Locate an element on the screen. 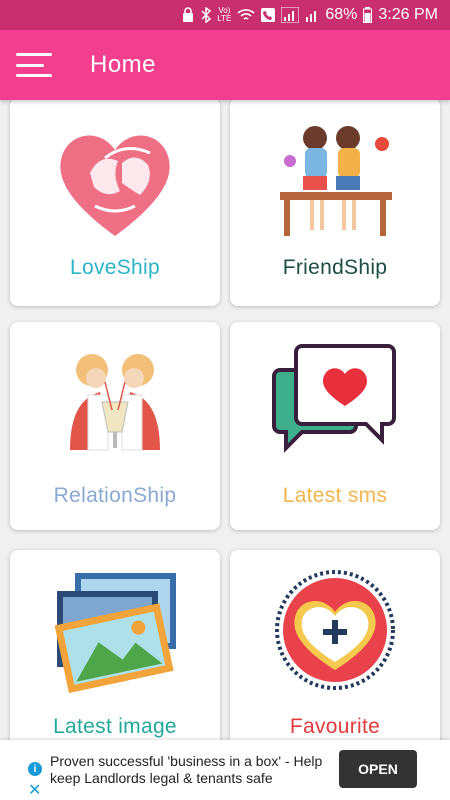 This screenshot has height=800, width=450. card-latest-image: Latest image is located at coordinates (115, 645).